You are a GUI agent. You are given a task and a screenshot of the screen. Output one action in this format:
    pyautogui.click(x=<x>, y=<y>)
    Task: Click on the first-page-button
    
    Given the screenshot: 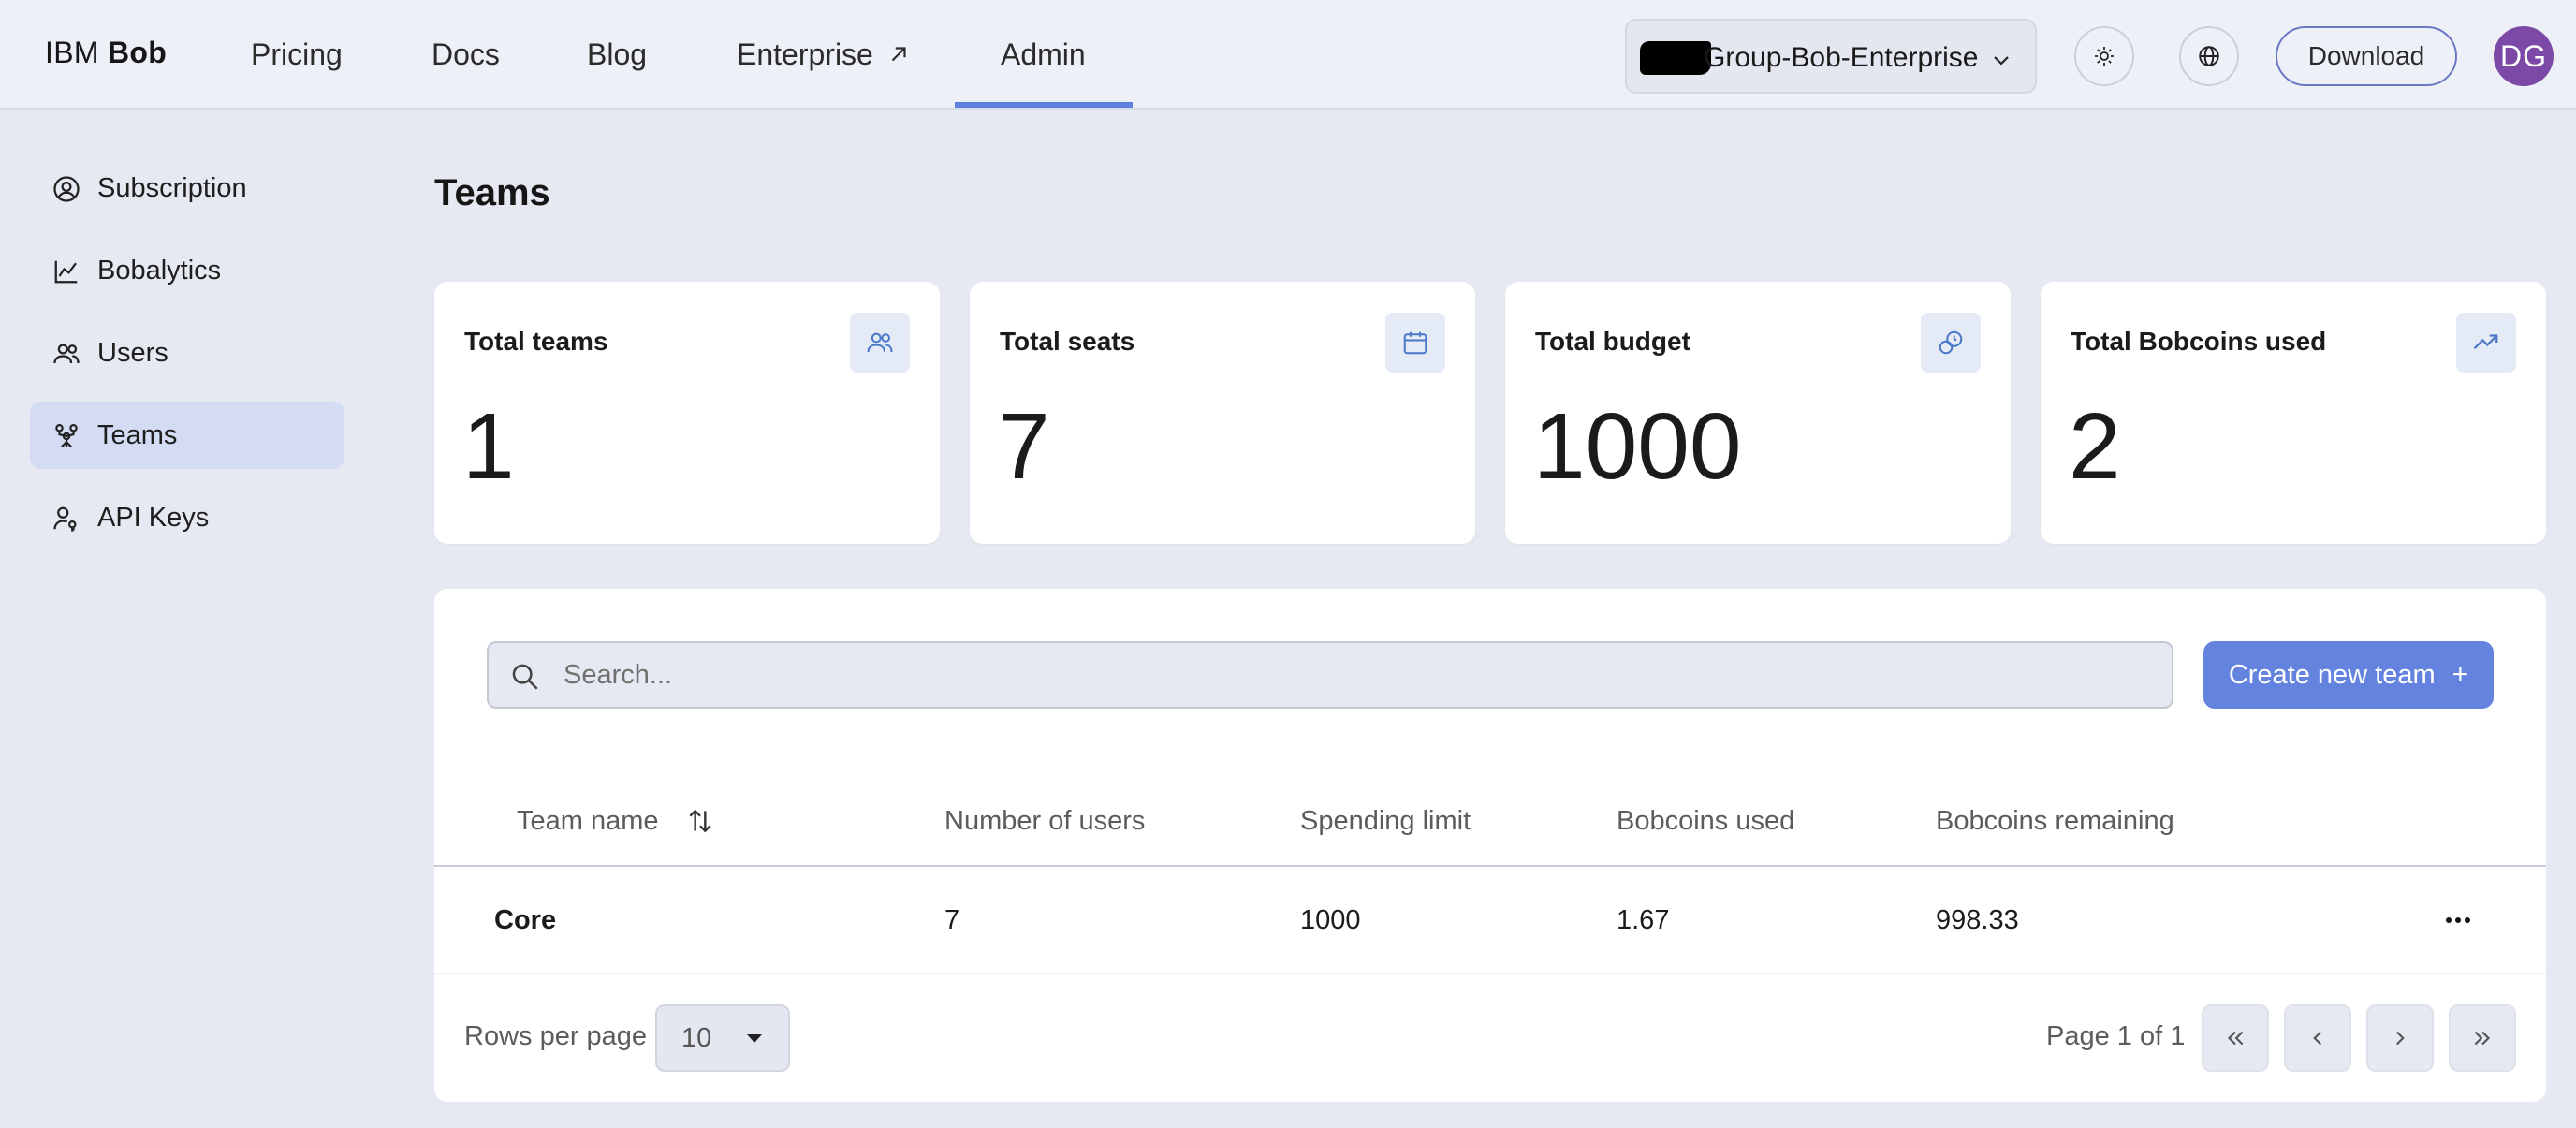 What is the action you would take?
    pyautogui.click(x=2236, y=1038)
    